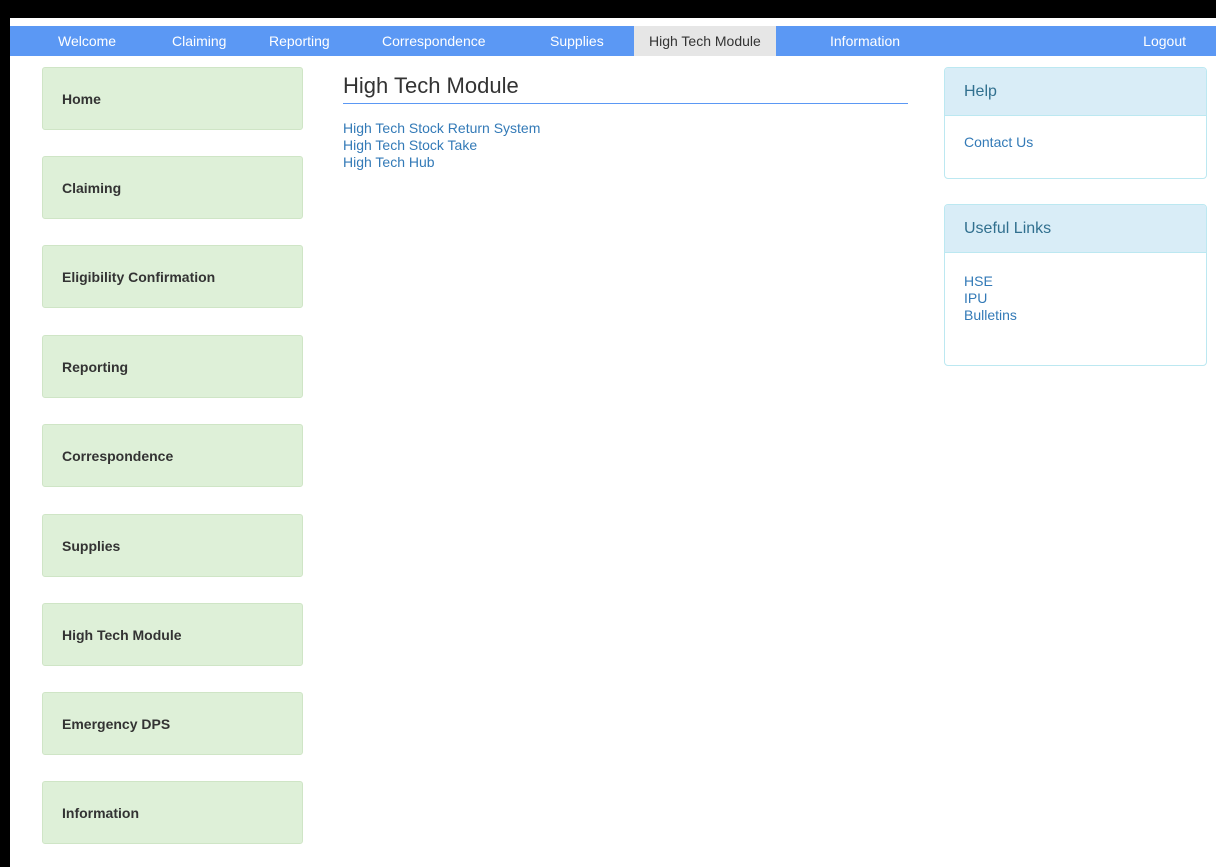 Image resolution: width=1216 pixels, height=867 pixels. What do you see at coordinates (1164, 41) in the screenshot?
I see `logout-link: Logout` at bounding box center [1164, 41].